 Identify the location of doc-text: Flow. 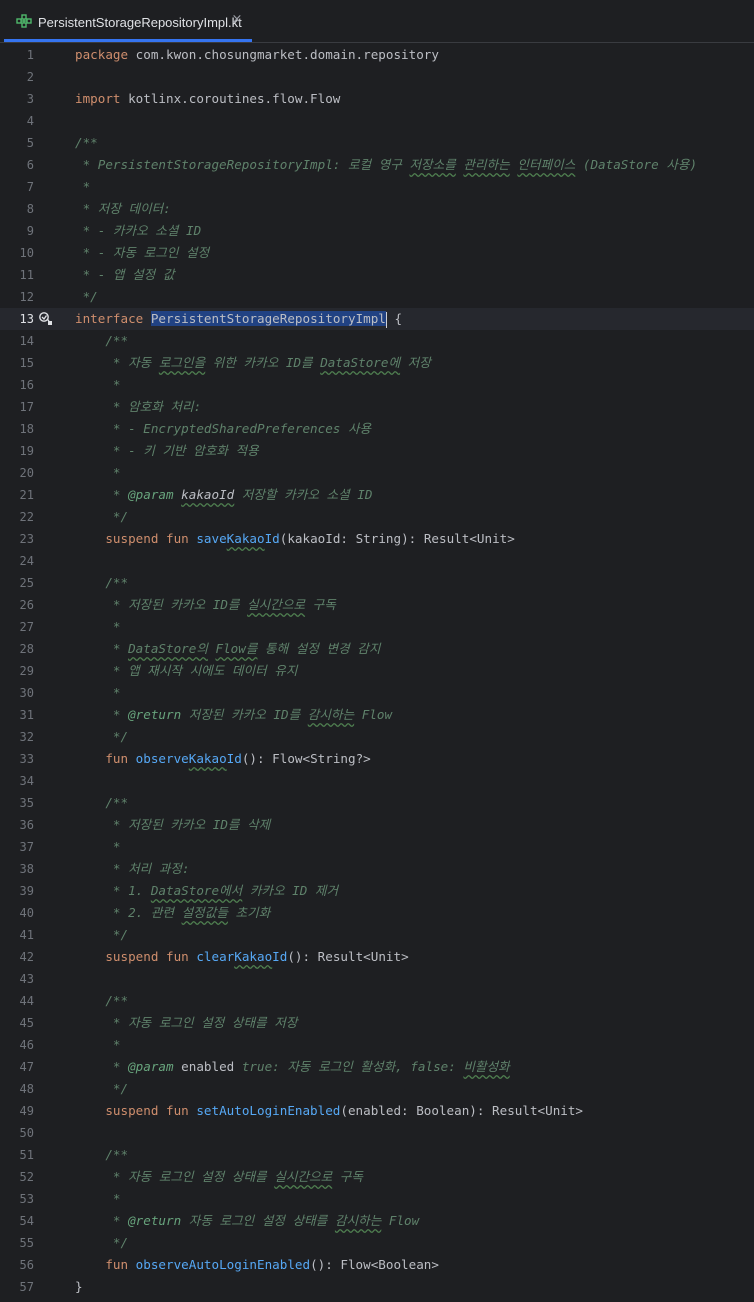
(400, 1220).